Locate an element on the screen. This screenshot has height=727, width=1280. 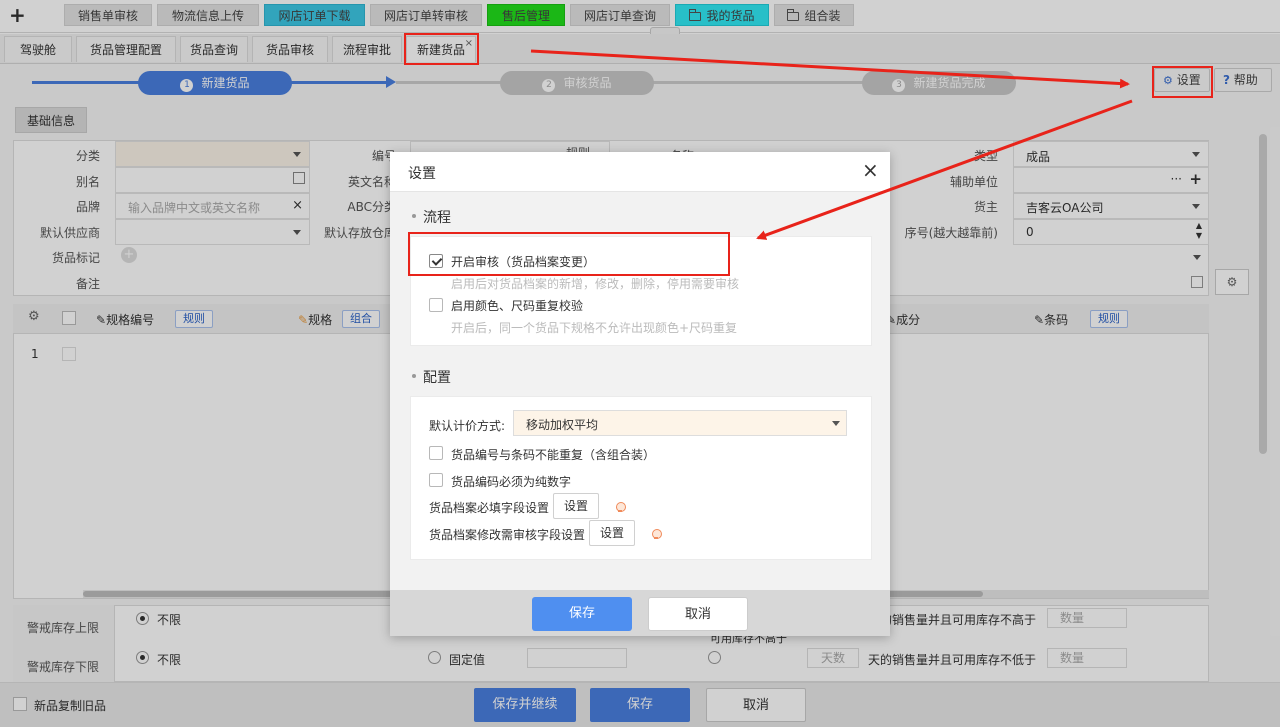
annotation-arrows is located at coordinates (831, 144).